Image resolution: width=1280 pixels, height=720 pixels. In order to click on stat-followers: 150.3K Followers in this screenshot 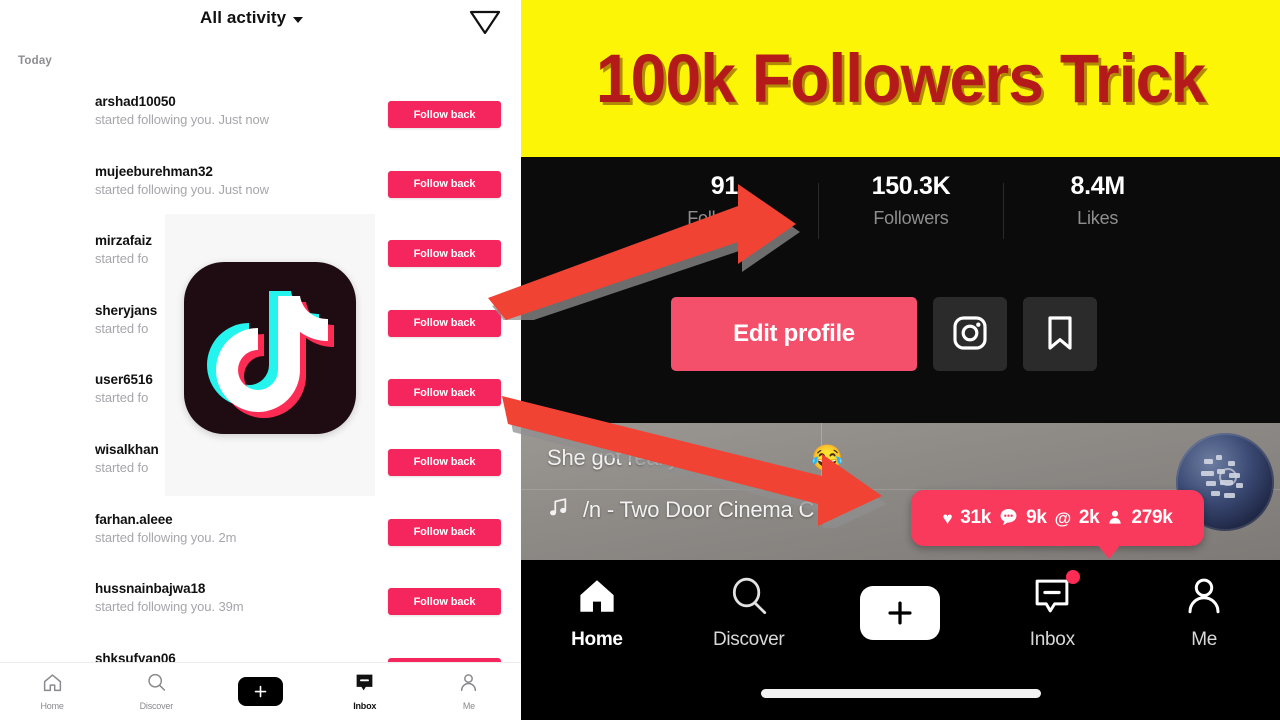, I will do `click(911, 204)`.